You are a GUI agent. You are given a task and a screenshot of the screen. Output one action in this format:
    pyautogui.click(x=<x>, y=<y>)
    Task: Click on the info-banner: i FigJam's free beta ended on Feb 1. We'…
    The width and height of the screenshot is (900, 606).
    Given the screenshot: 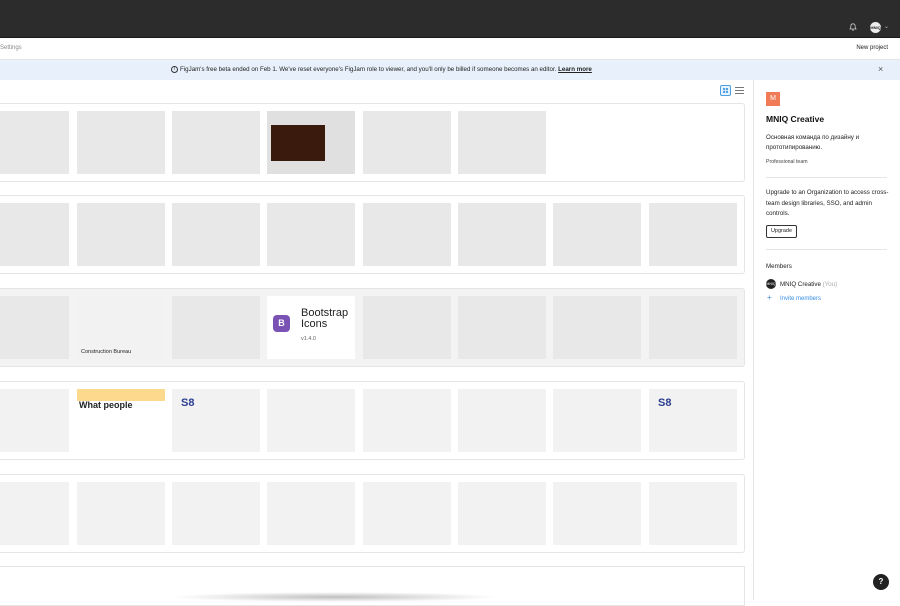 What is the action you would take?
    pyautogui.click(x=450, y=70)
    